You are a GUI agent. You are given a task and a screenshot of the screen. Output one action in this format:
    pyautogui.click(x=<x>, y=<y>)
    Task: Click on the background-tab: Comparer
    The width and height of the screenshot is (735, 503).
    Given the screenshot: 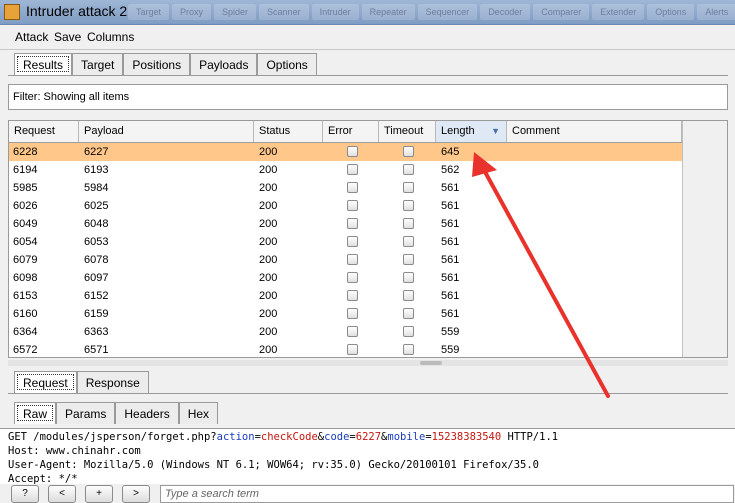 What is the action you would take?
    pyautogui.click(x=561, y=12)
    